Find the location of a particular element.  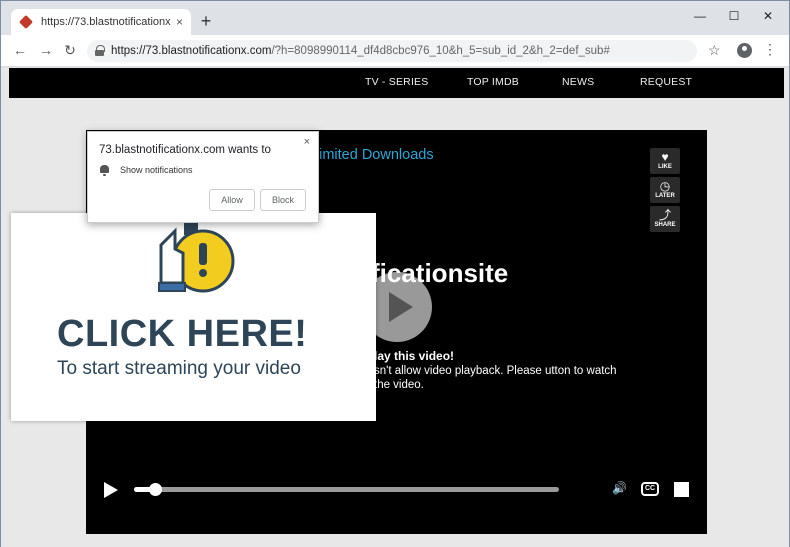

url-host: https://73.blastnotificationx.com is located at coordinates (191, 51).